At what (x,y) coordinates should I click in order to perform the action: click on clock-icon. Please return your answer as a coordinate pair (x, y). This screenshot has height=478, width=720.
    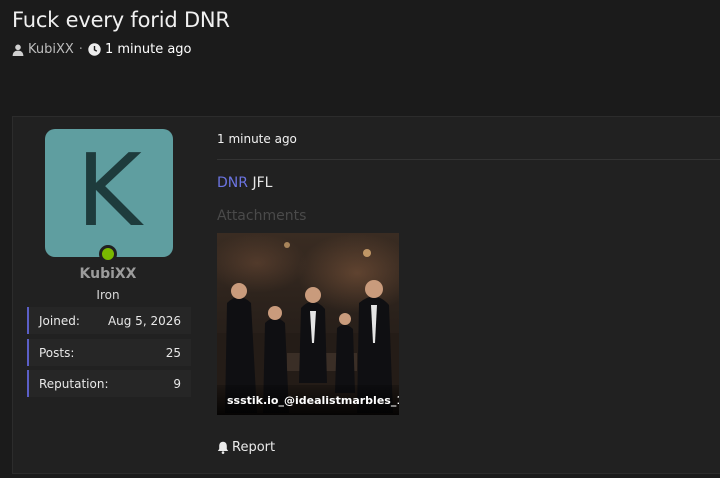
    Looking at the image, I should click on (94, 49).